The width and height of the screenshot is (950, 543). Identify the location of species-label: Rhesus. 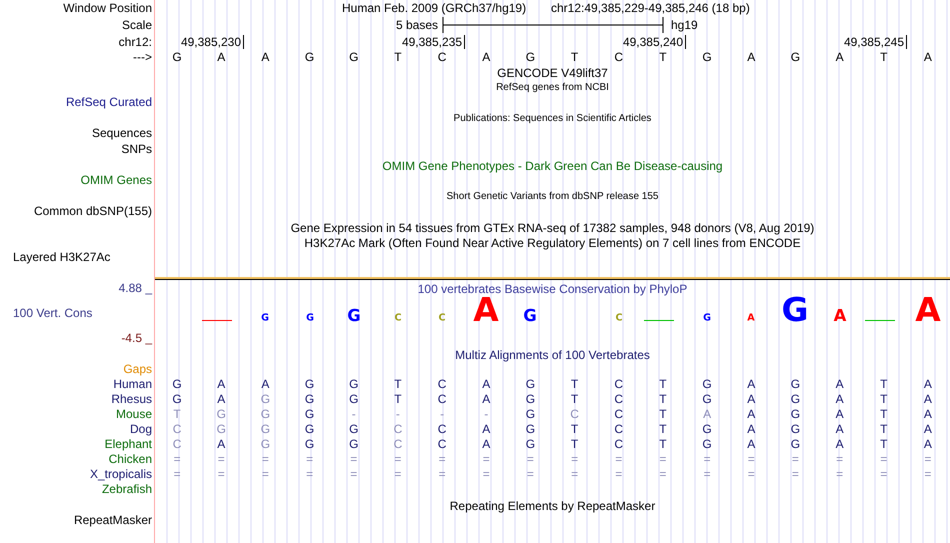
(131, 399).